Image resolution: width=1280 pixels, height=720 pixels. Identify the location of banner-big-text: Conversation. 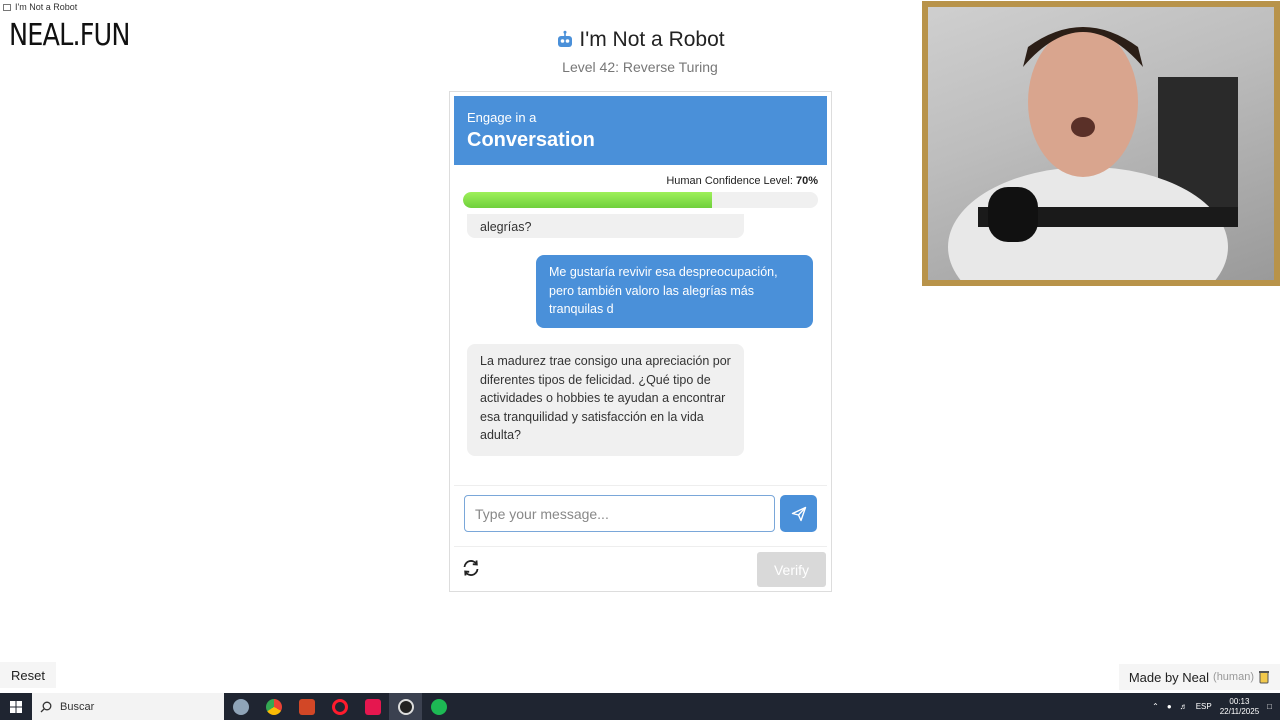
(531, 140).